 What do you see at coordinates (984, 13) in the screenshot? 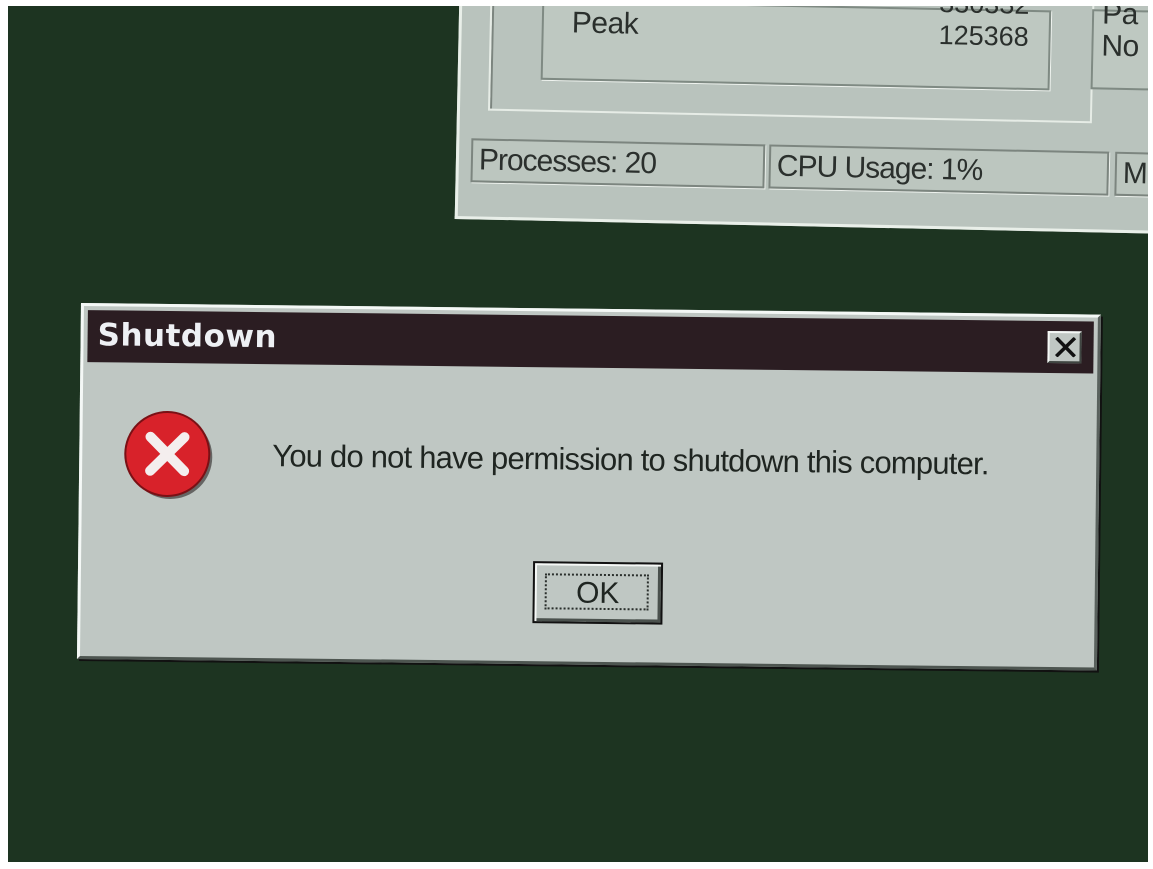
I see `peak-top-value: 330332` at bounding box center [984, 13].